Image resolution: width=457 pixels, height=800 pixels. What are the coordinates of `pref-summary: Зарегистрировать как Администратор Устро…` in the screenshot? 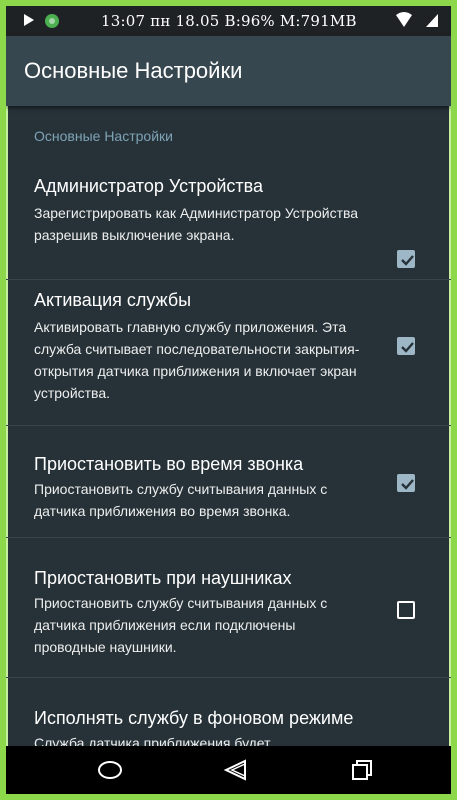 It's located at (196, 224).